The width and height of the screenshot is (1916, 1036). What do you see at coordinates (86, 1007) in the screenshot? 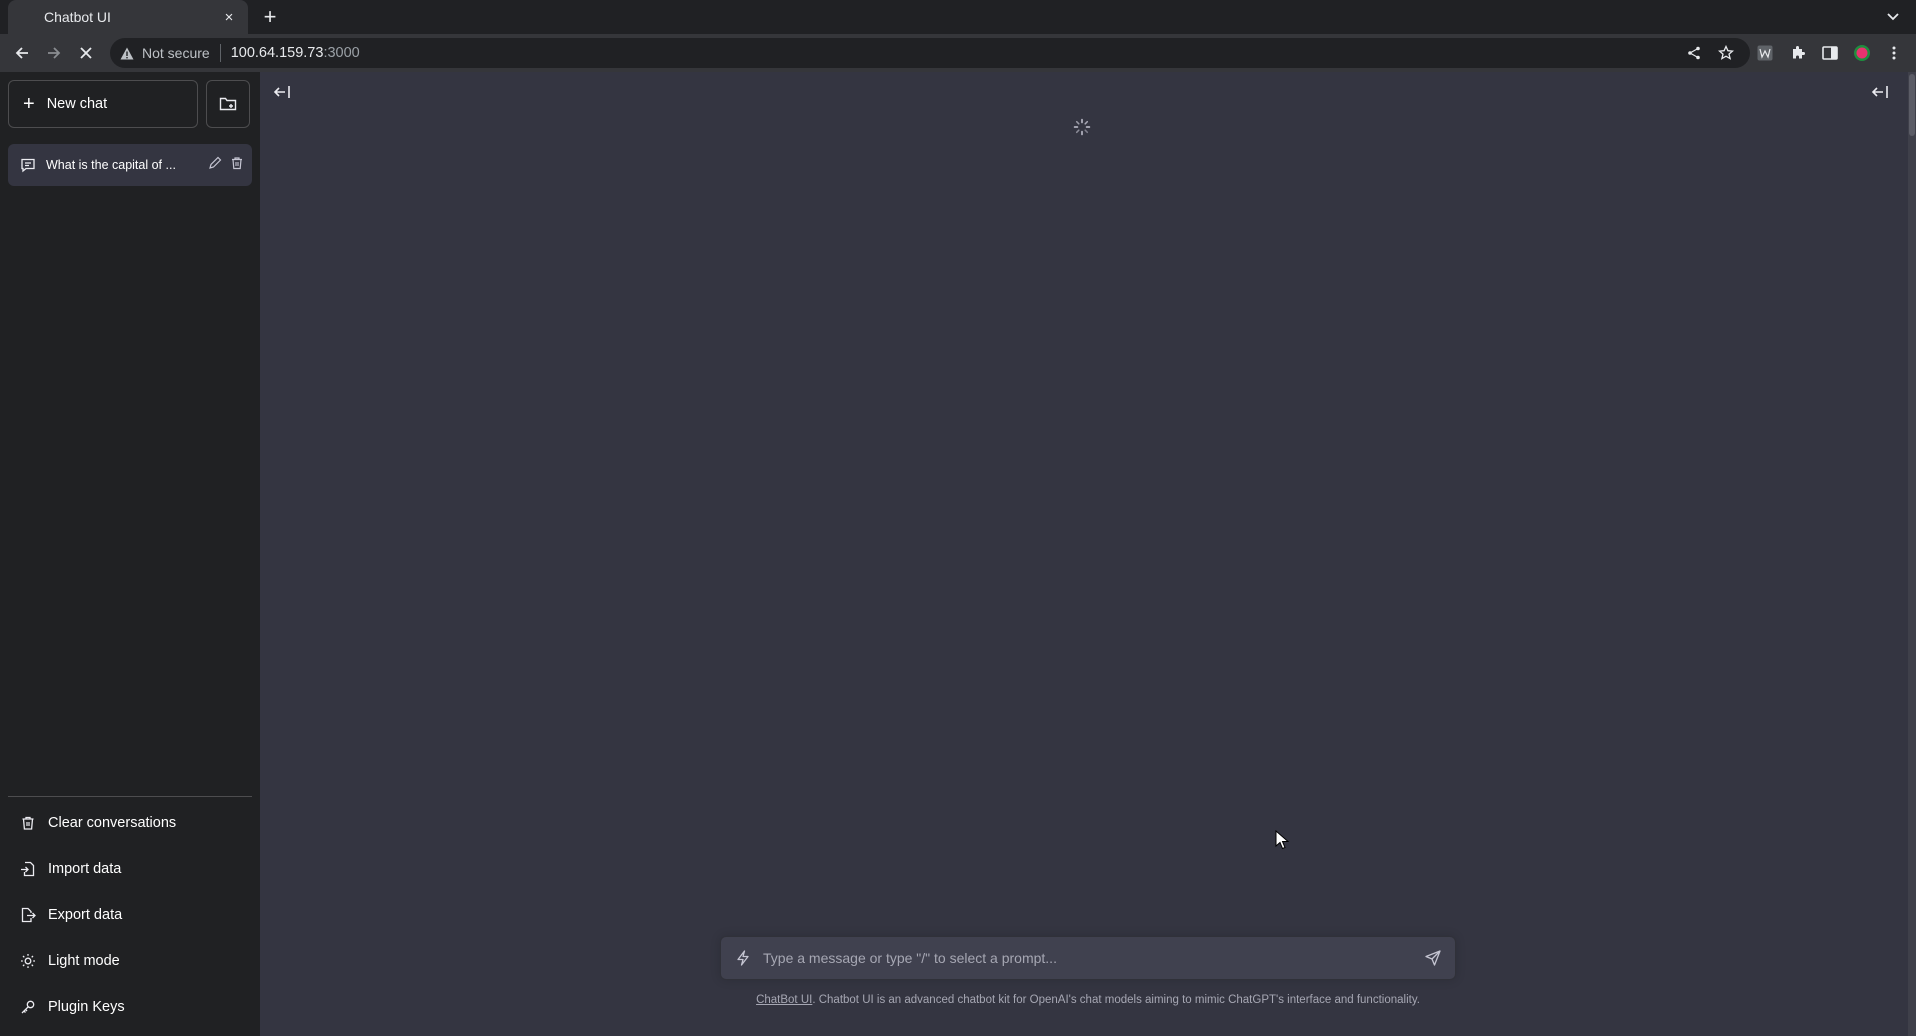
I see `plugin-keys-label: Plugin Keys` at bounding box center [86, 1007].